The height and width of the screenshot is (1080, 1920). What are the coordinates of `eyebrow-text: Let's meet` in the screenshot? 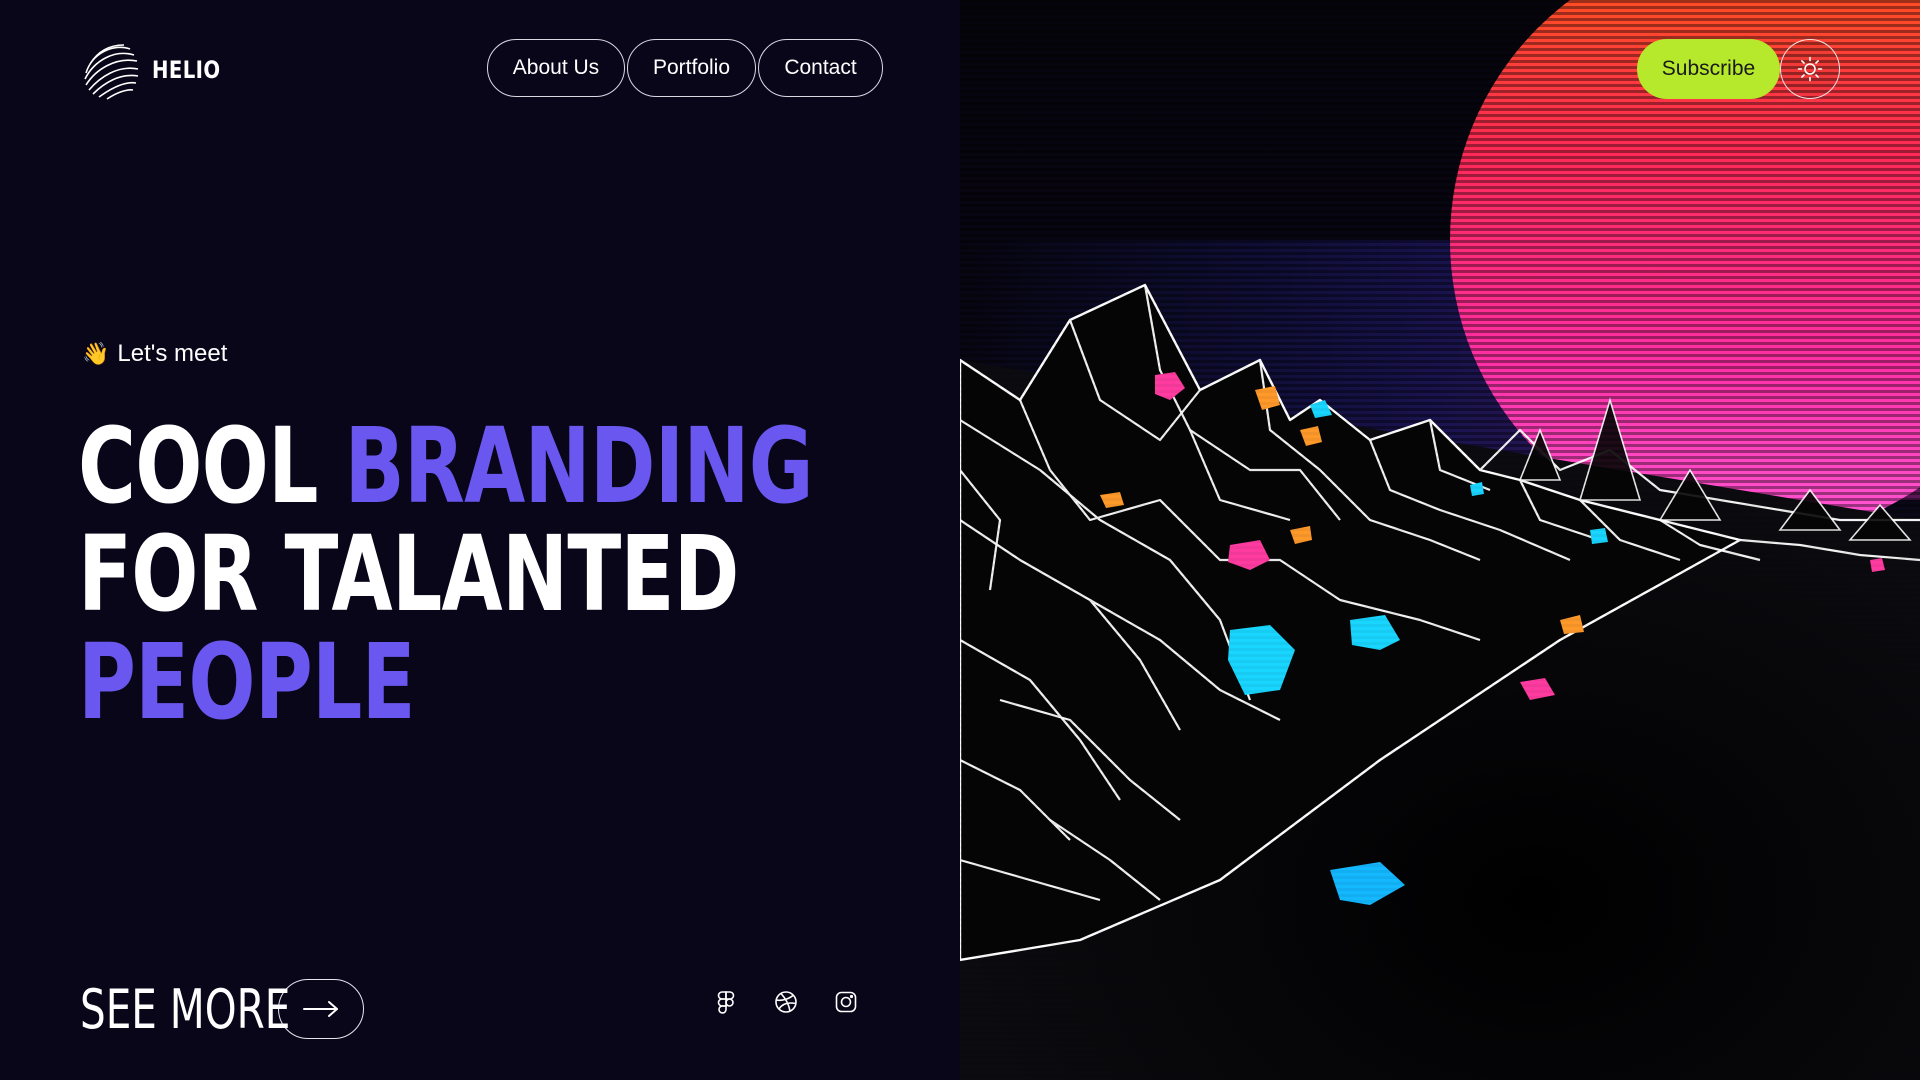 It's located at (172, 353).